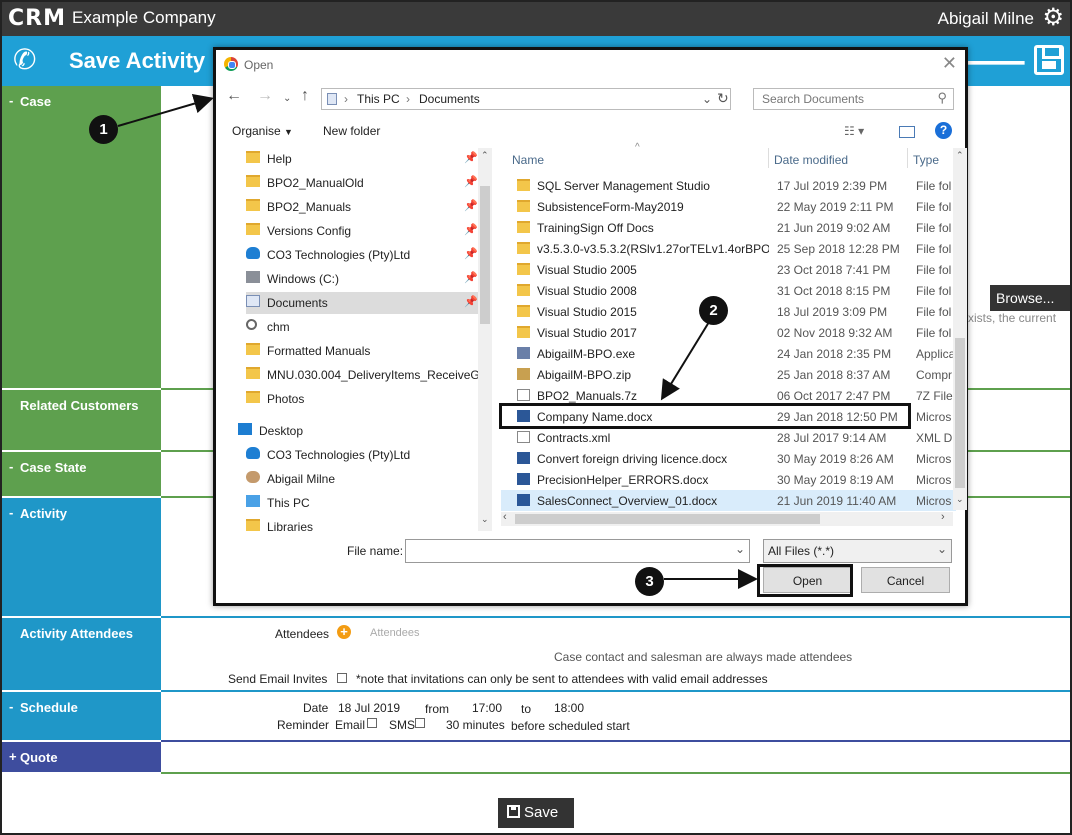 Image resolution: width=1072 pixels, height=835 pixels. I want to click on callout-badge-2: 2, so click(713, 310).